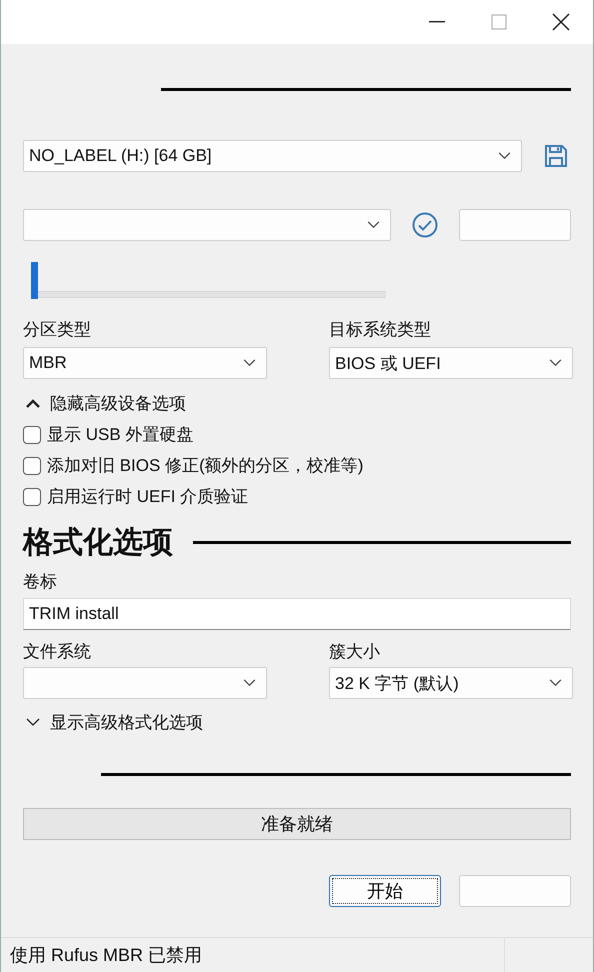 Image resolution: width=594 pixels, height=972 pixels. I want to click on field-label: 簇大小, so click(355, 652).